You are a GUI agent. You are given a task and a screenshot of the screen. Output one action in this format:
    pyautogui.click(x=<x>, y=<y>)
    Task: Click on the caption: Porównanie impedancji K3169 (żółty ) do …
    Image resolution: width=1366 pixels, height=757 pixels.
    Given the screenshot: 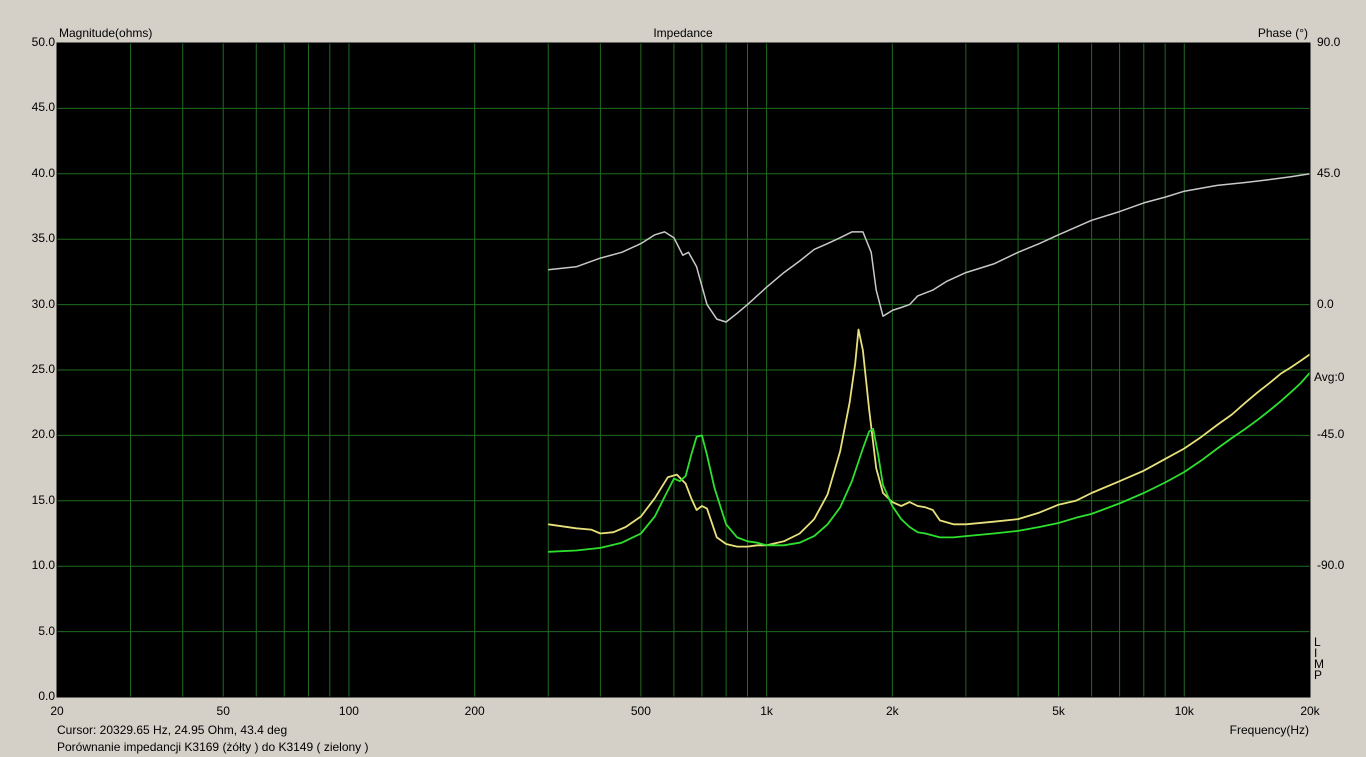 What is the action you would take?
    pyautogui.click(x=213, y=747)
    